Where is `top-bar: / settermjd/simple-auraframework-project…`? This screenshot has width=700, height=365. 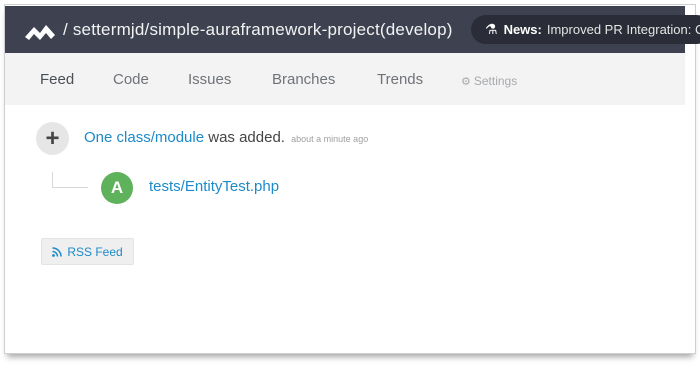
top-bar: / settermjd/simple-auraframework-project… is located at coordinates (352, 29).